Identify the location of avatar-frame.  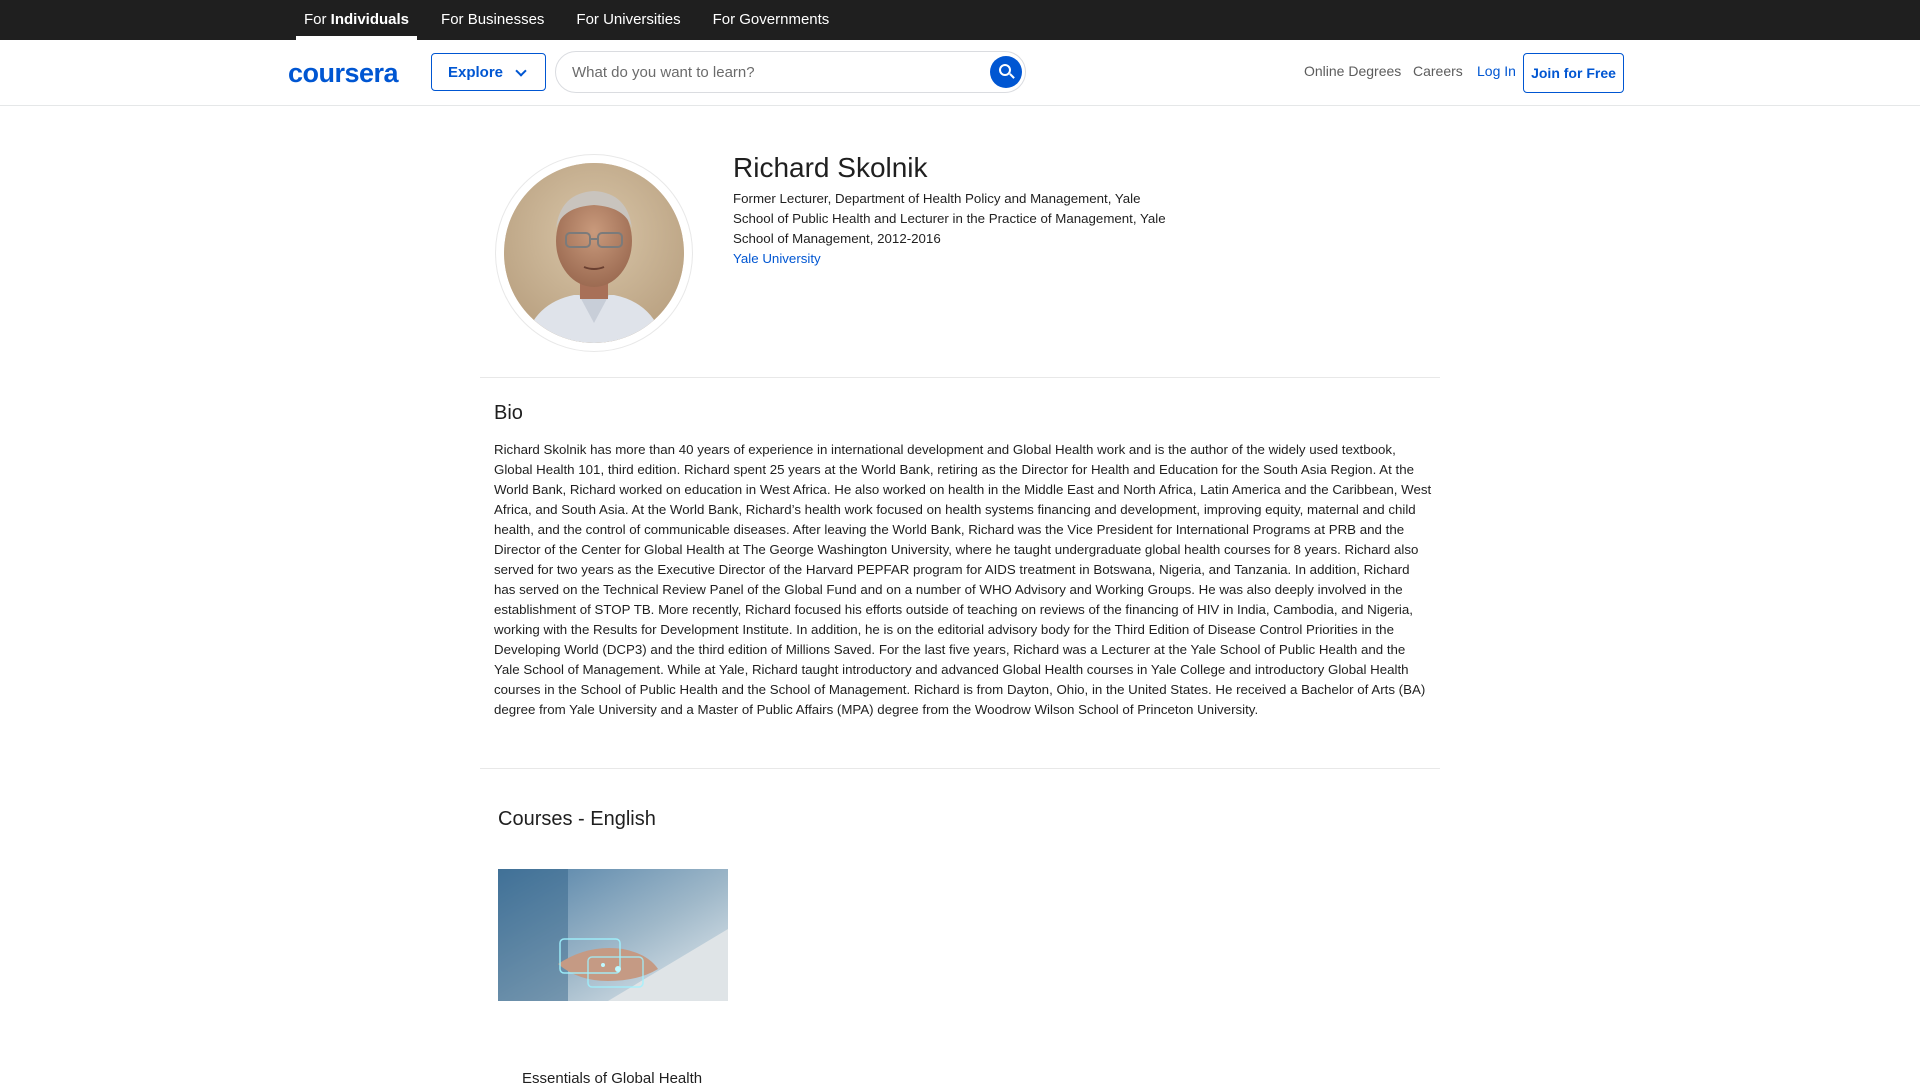
(594, 253).